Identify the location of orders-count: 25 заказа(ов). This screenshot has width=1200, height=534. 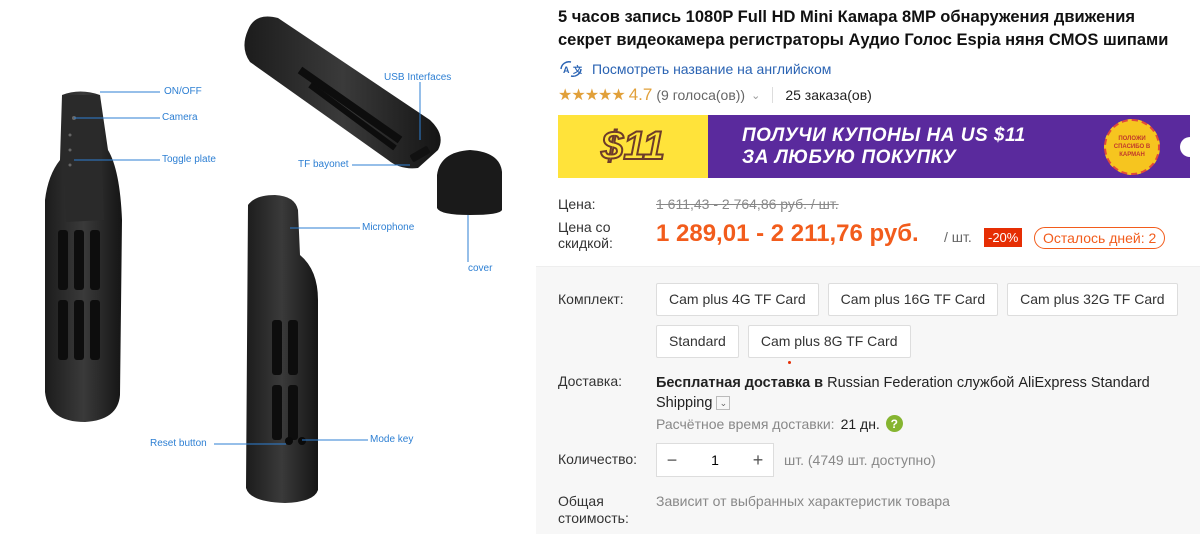
(828, 95).